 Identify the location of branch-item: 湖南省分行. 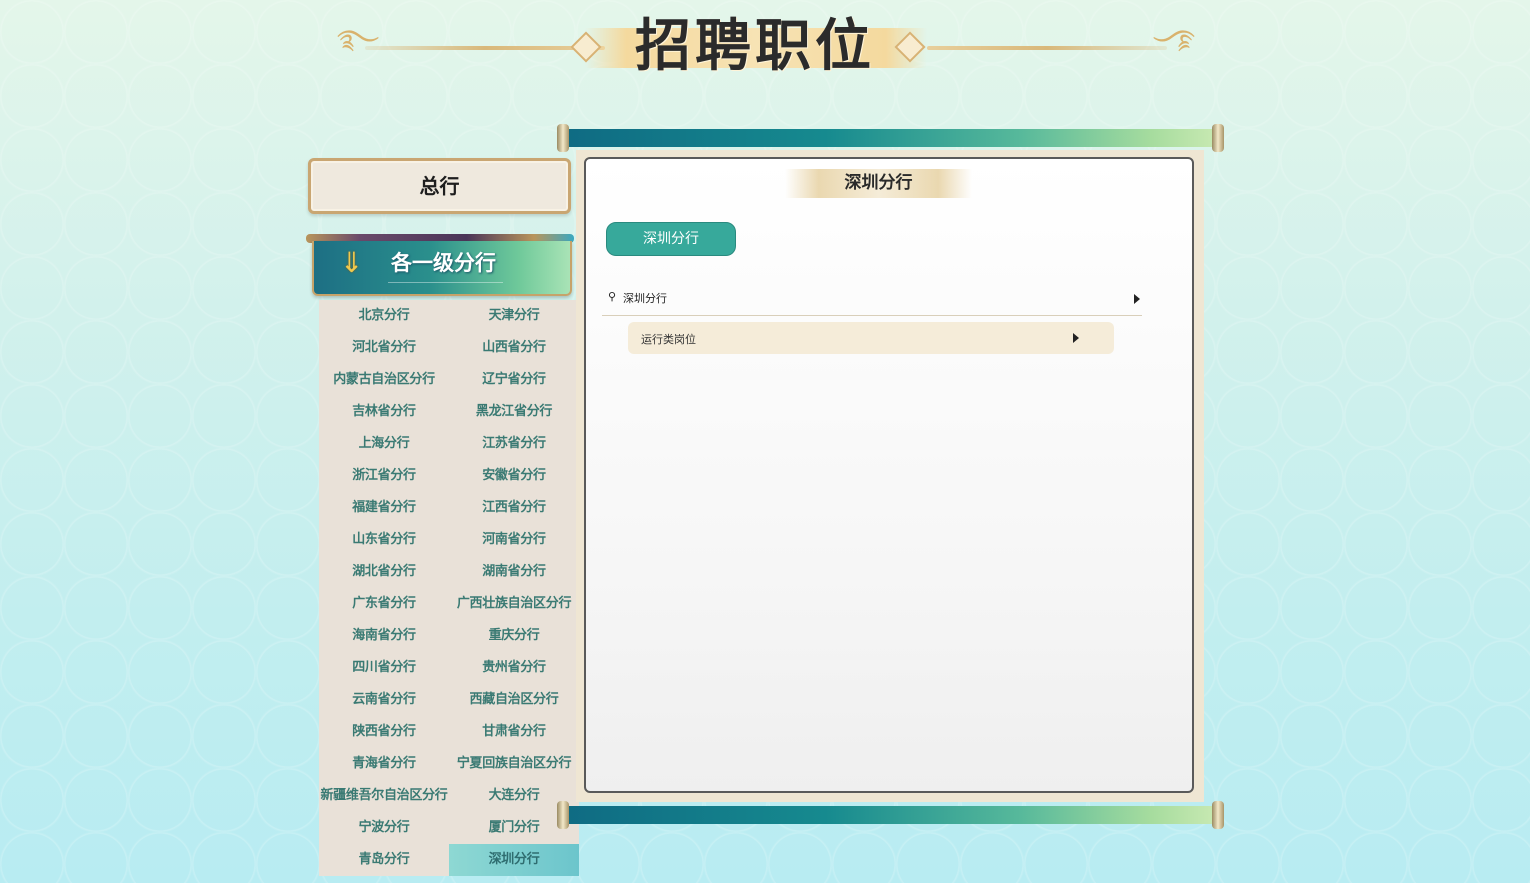
(514, 572).